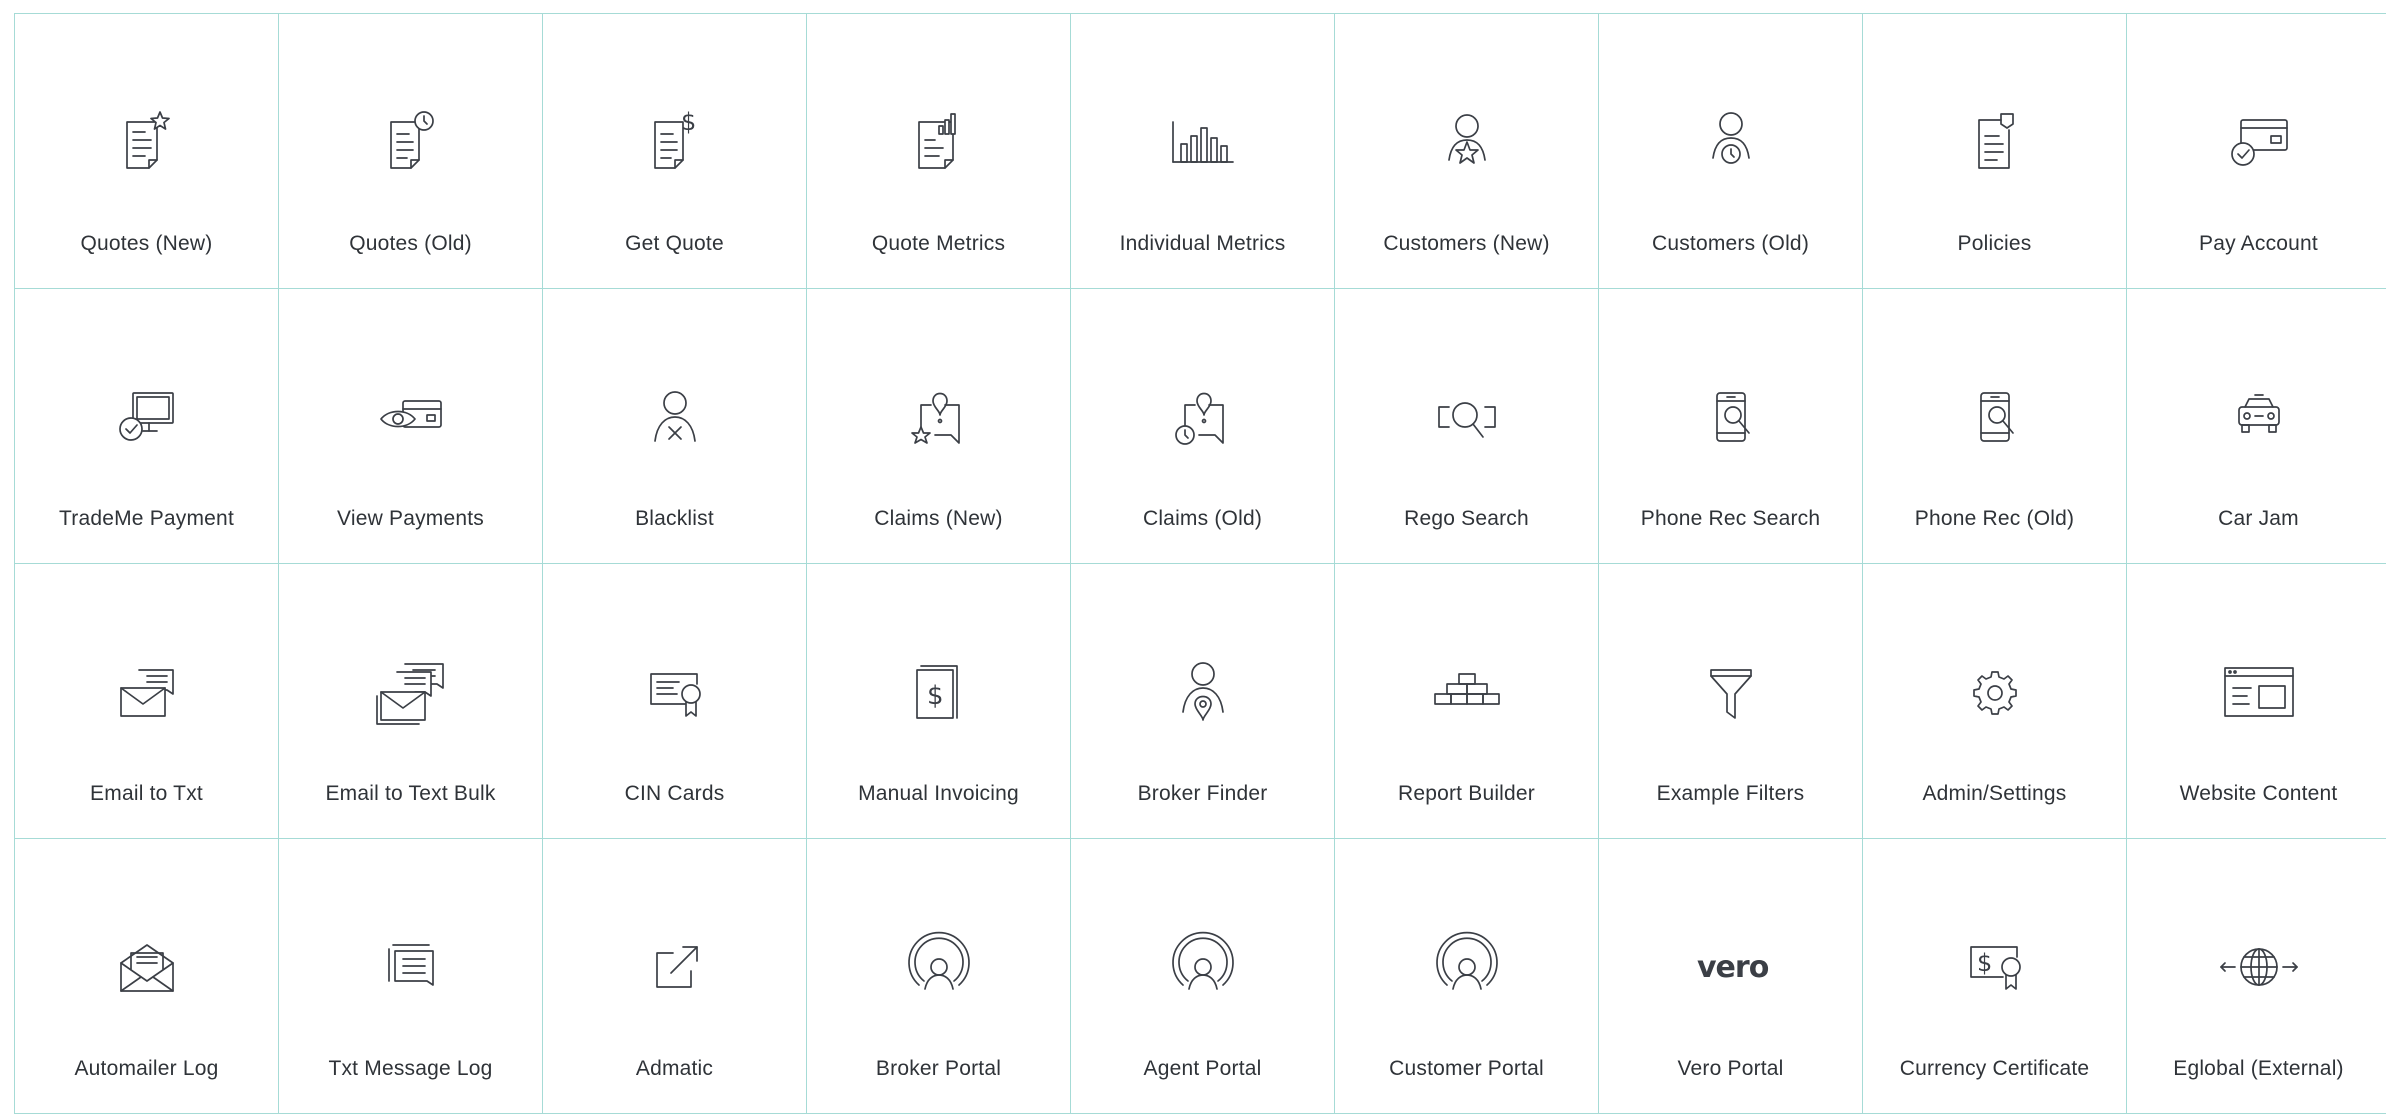  I want to click on tile-rego-search: Rego Search, so click(1467, 426).